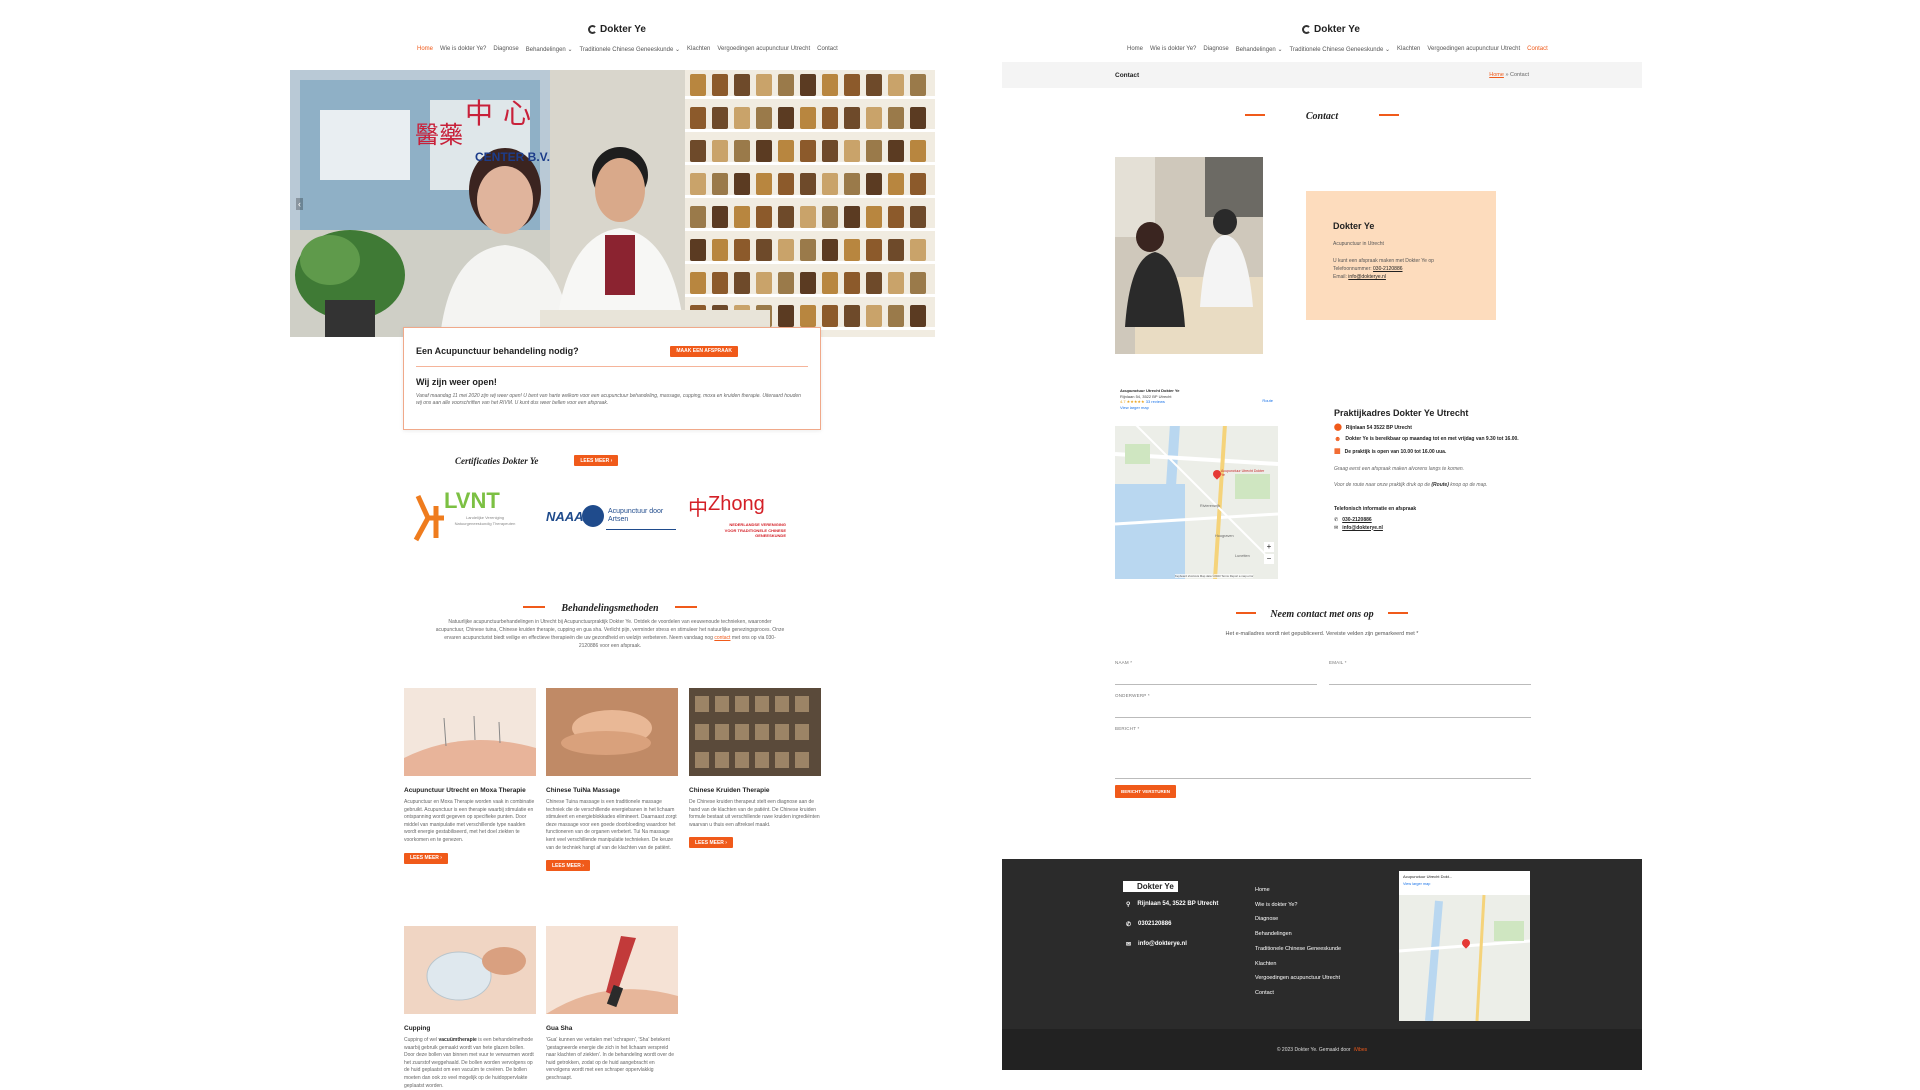 This screenshot has width=1920, height=1090. I want to click on tile-kruiden-button: LEES MEER ›, so click(711, 843).